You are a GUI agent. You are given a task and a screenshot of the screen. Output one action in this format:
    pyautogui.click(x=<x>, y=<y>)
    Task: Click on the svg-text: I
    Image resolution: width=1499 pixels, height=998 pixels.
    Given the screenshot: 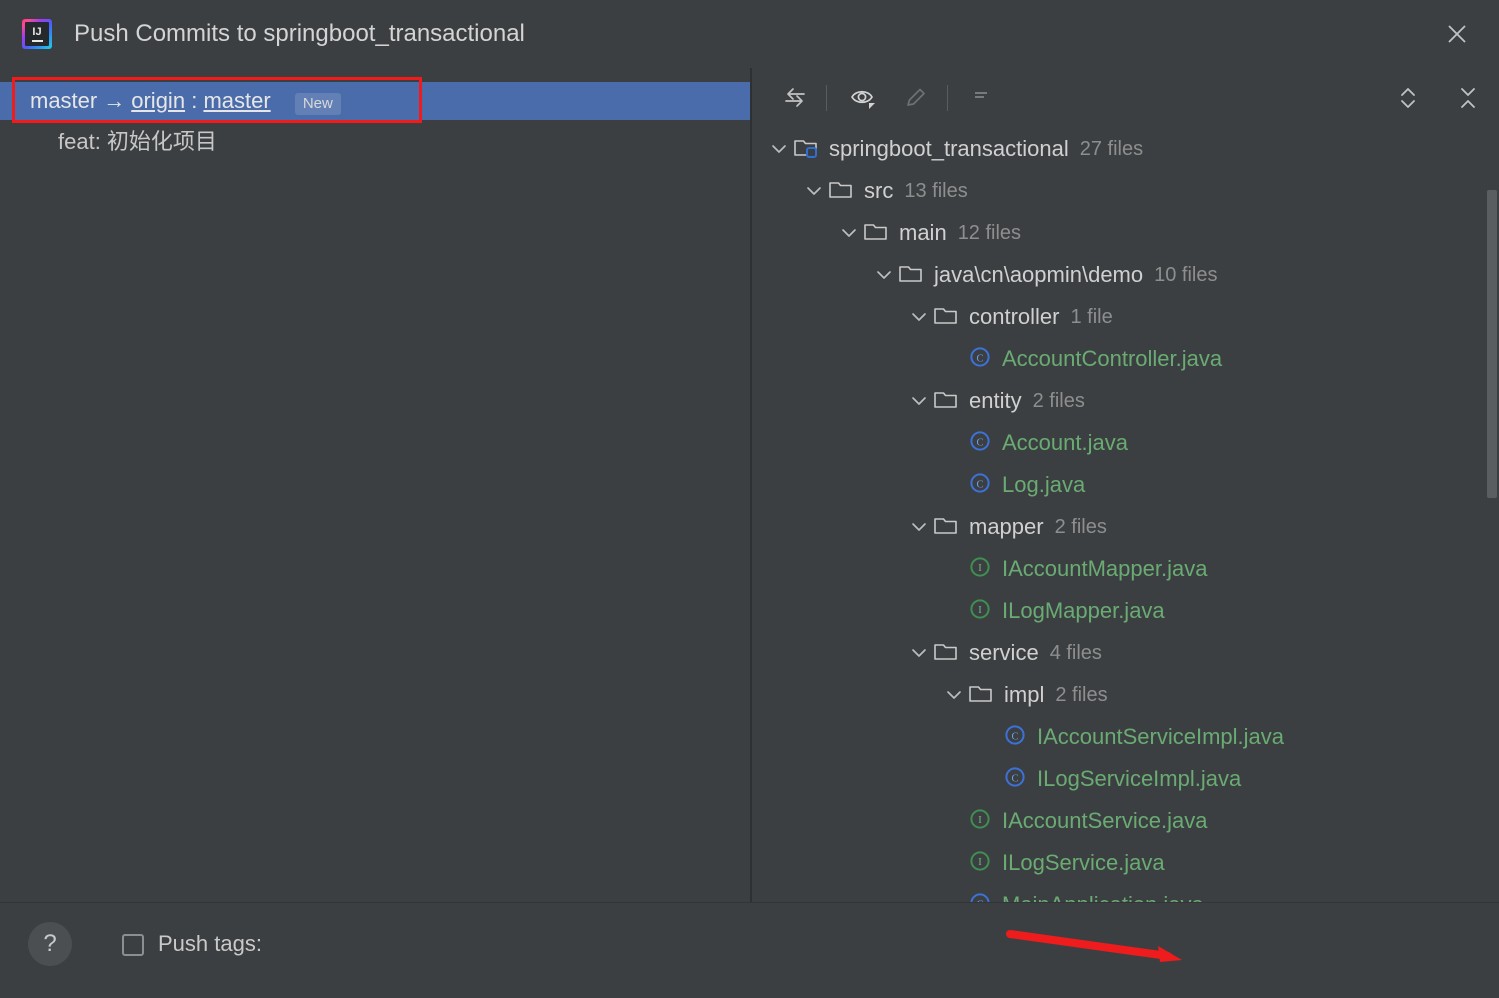 What is the action you would take?
    pyautogui.click(x=980, y=610)
    